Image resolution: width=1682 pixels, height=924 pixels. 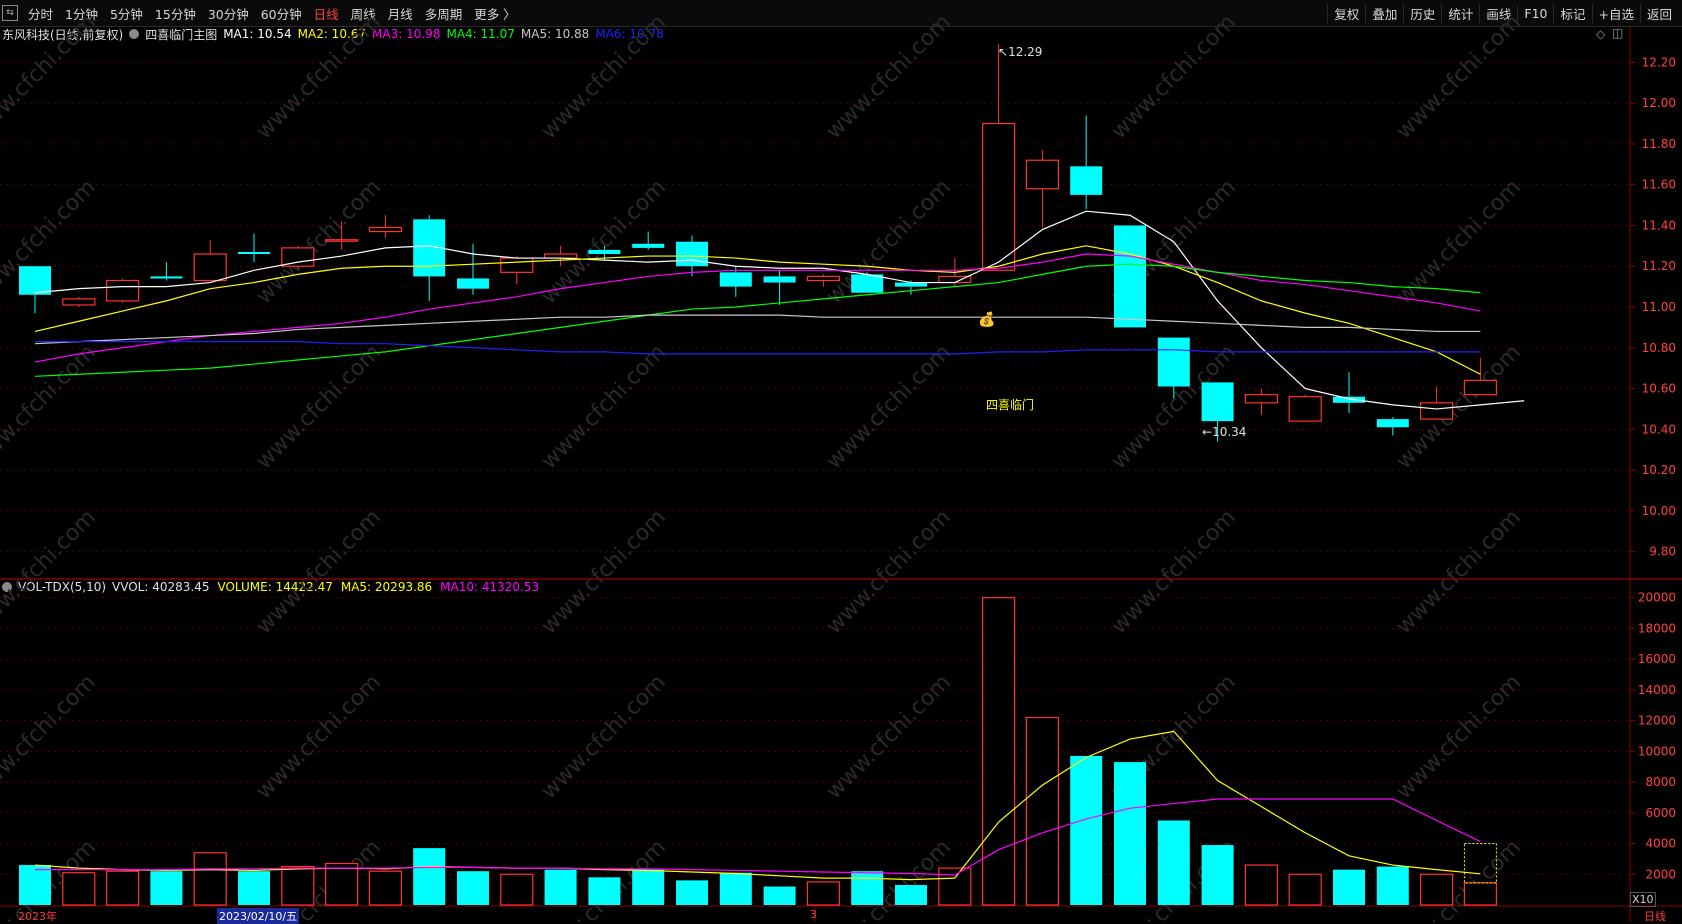 I want to click on volume-tick-label: 6000, so click(x=1660, y=813).